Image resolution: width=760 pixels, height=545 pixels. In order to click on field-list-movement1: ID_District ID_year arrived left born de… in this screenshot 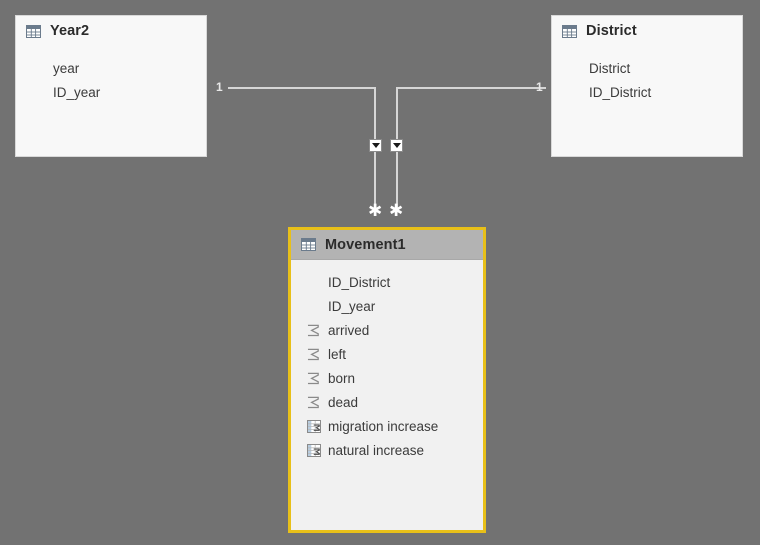, I will do `click(387, 361)`.